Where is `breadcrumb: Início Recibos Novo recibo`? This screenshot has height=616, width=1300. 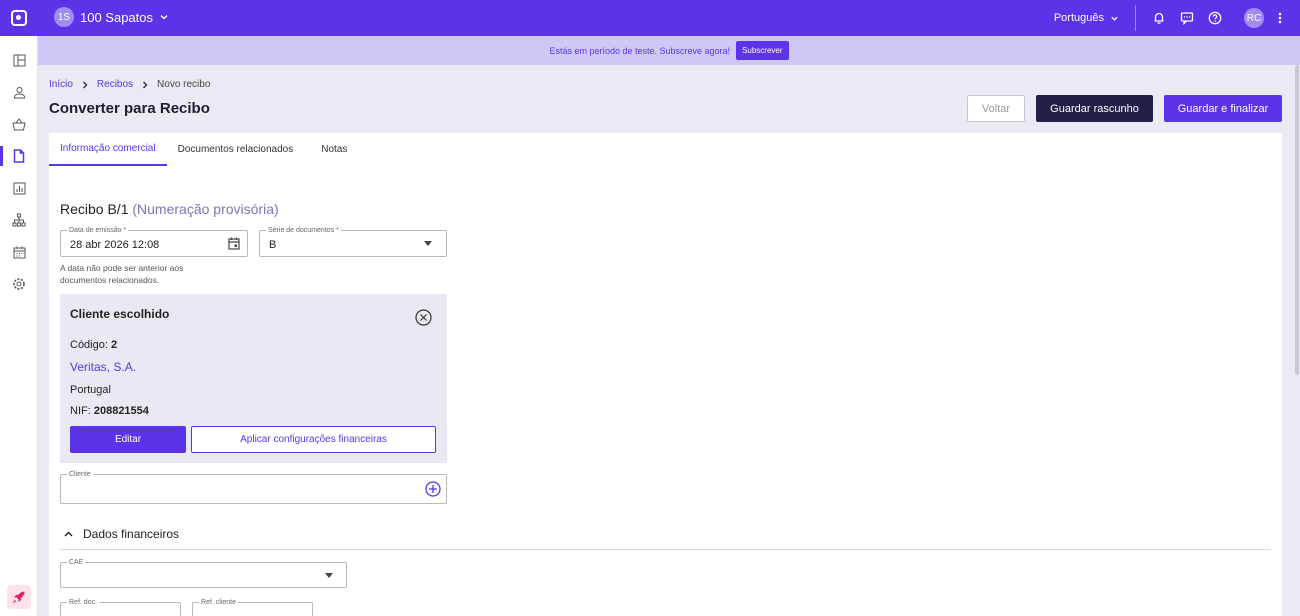
breadcrumb: Início Recibos Novo recibo is located at coordinates (129, 84).